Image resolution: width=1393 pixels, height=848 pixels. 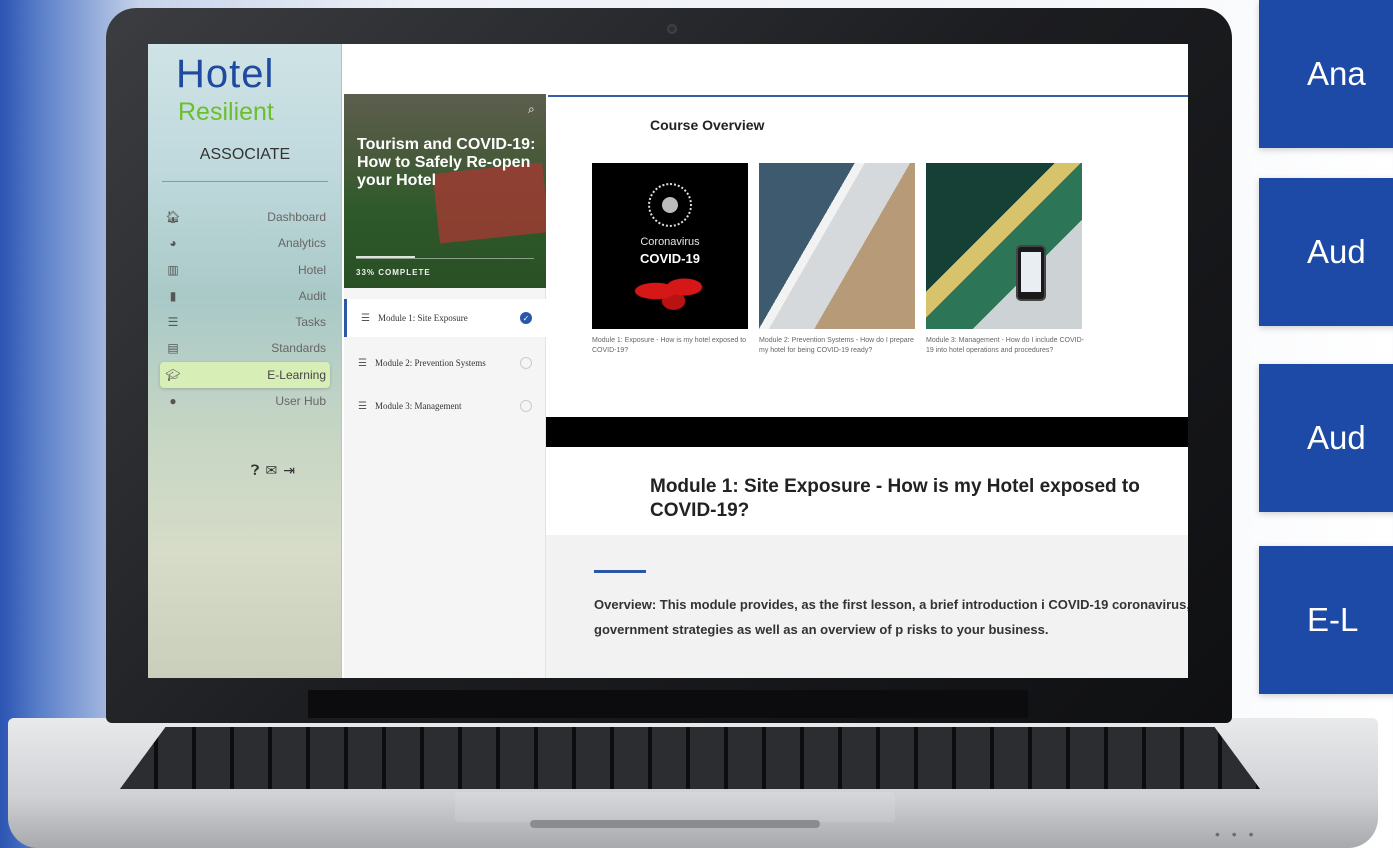 What do you see at coordinates (670, 205) in the screenshot?
I see `virus-icon` at bounding box center [670, 205].